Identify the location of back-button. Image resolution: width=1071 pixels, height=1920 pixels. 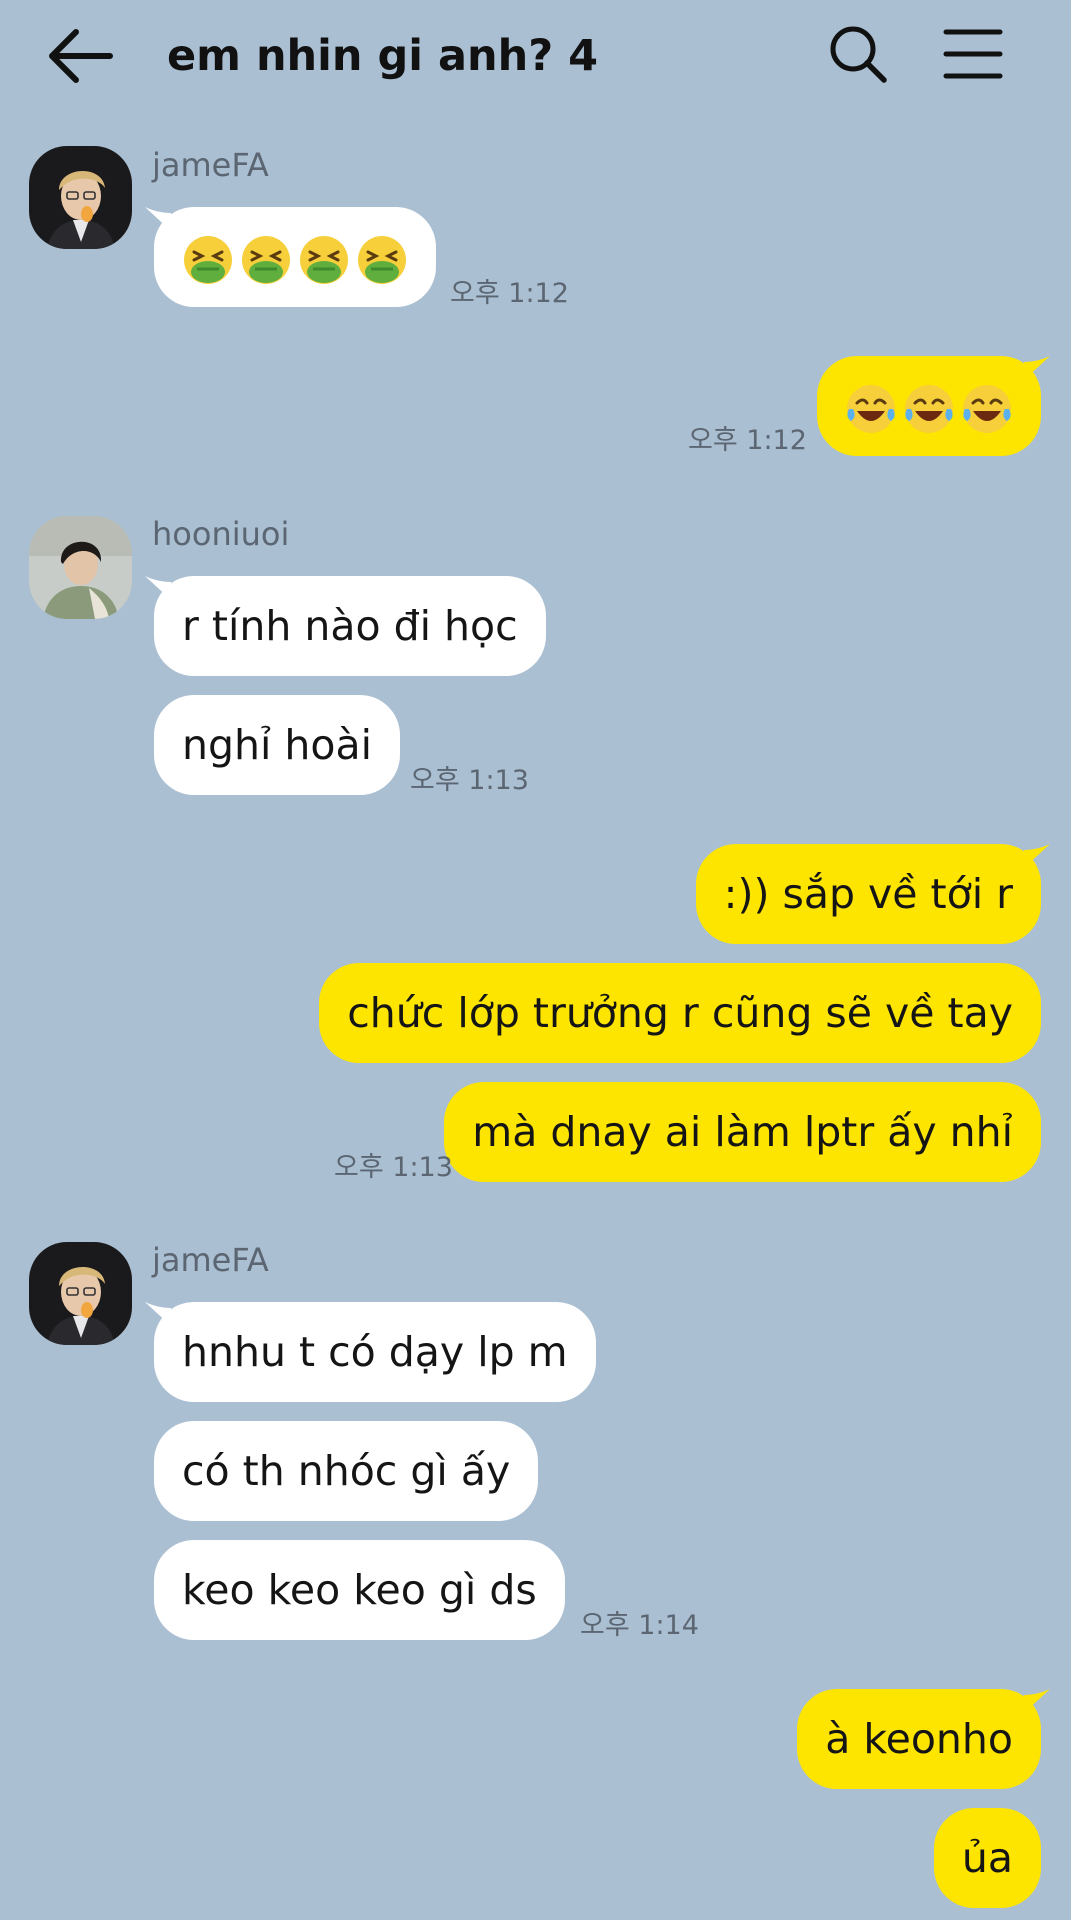
(81, 56).